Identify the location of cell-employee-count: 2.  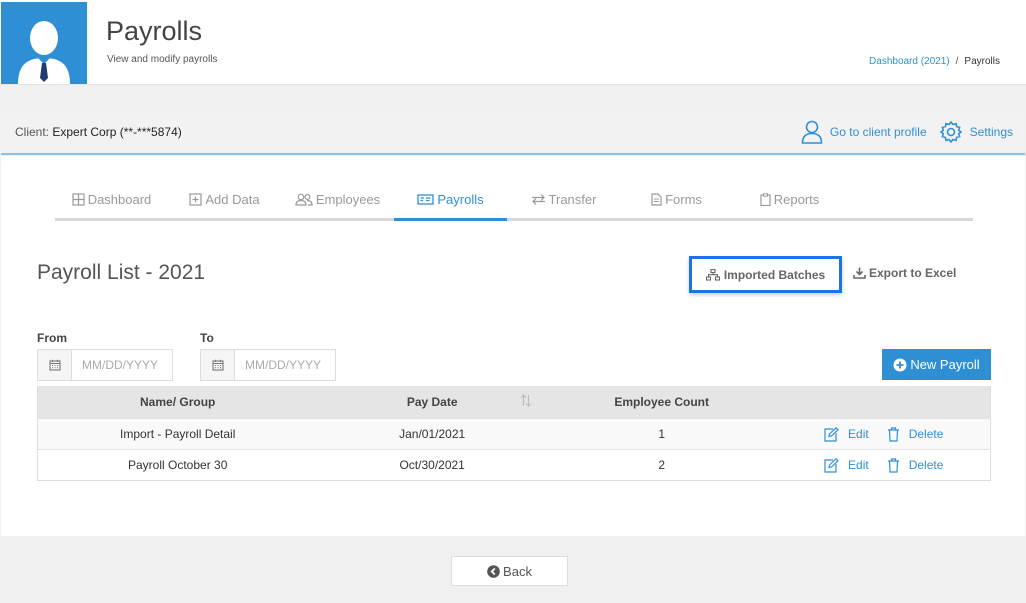
(662, 465).